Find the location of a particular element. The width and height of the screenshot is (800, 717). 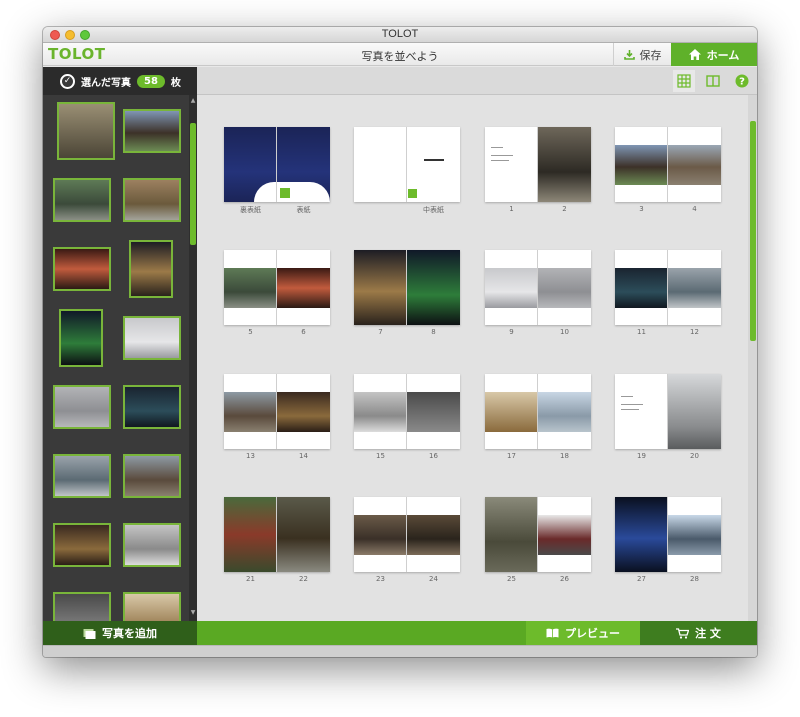

toolbar: TOLOT 写真を並べよう 保存 ホーム is located at coordinates (400, 54).